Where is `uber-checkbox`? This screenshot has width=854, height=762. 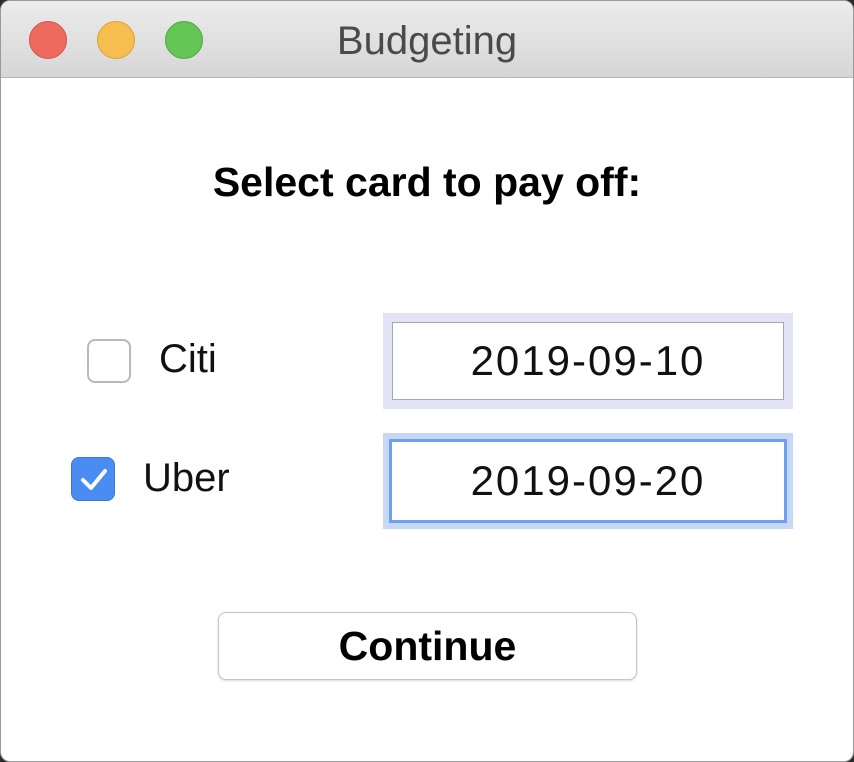 uber-checkbox is located at coordinates (93, 479).